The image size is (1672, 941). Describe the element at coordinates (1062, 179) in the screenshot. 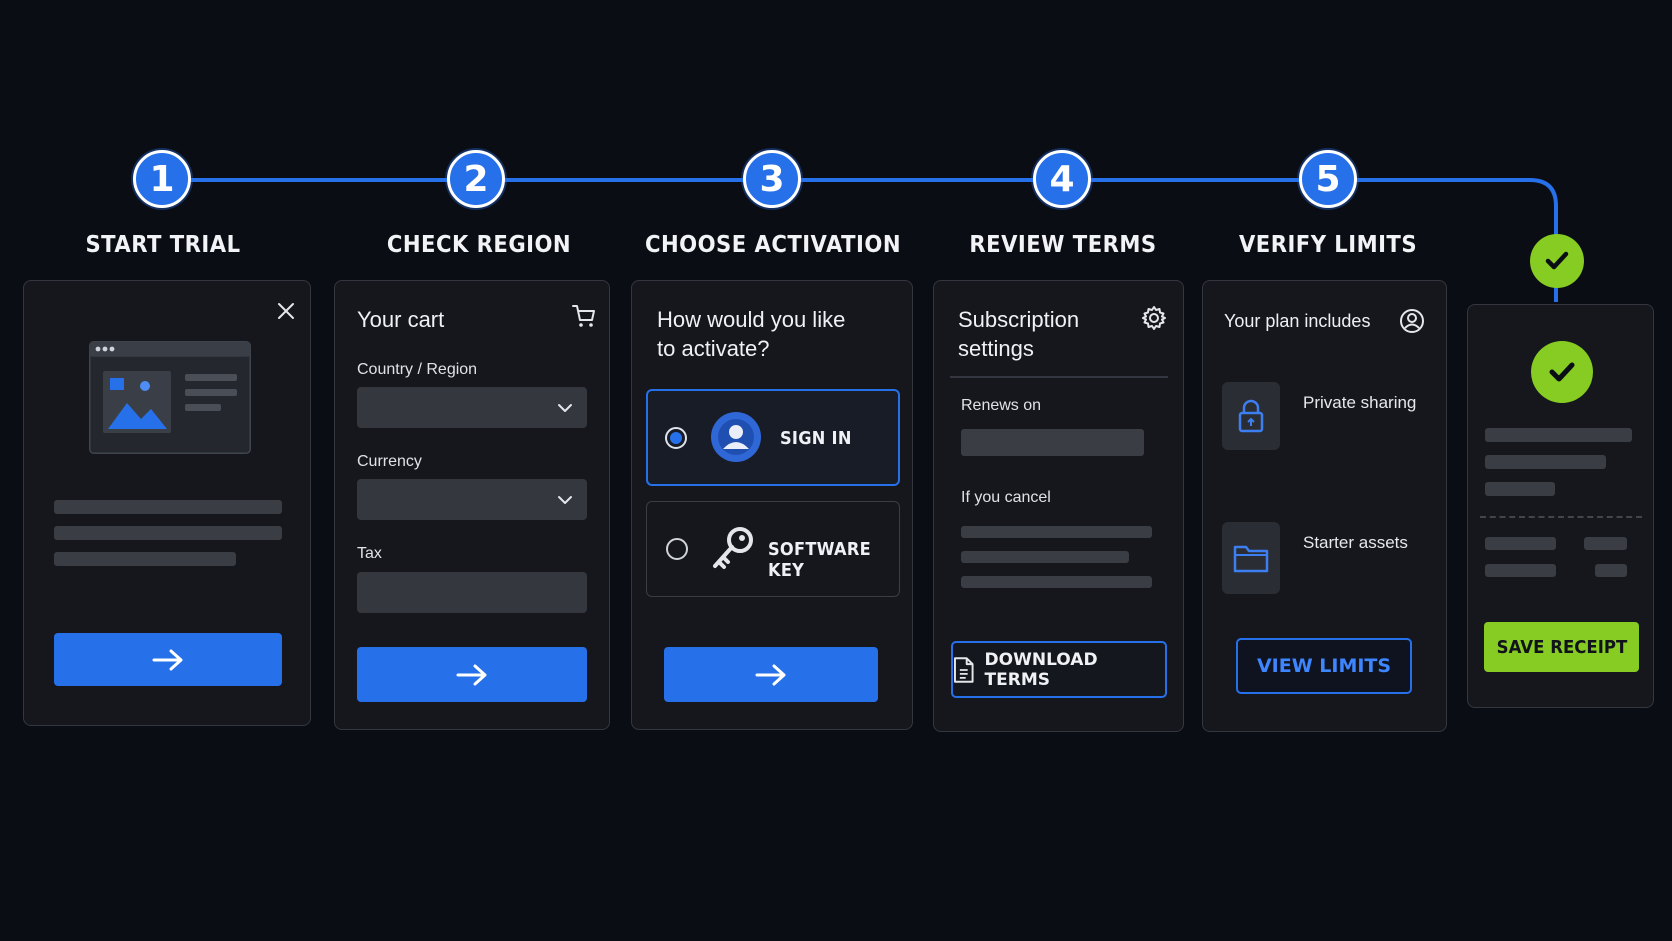

I see `step-4-number: 4` at that location.